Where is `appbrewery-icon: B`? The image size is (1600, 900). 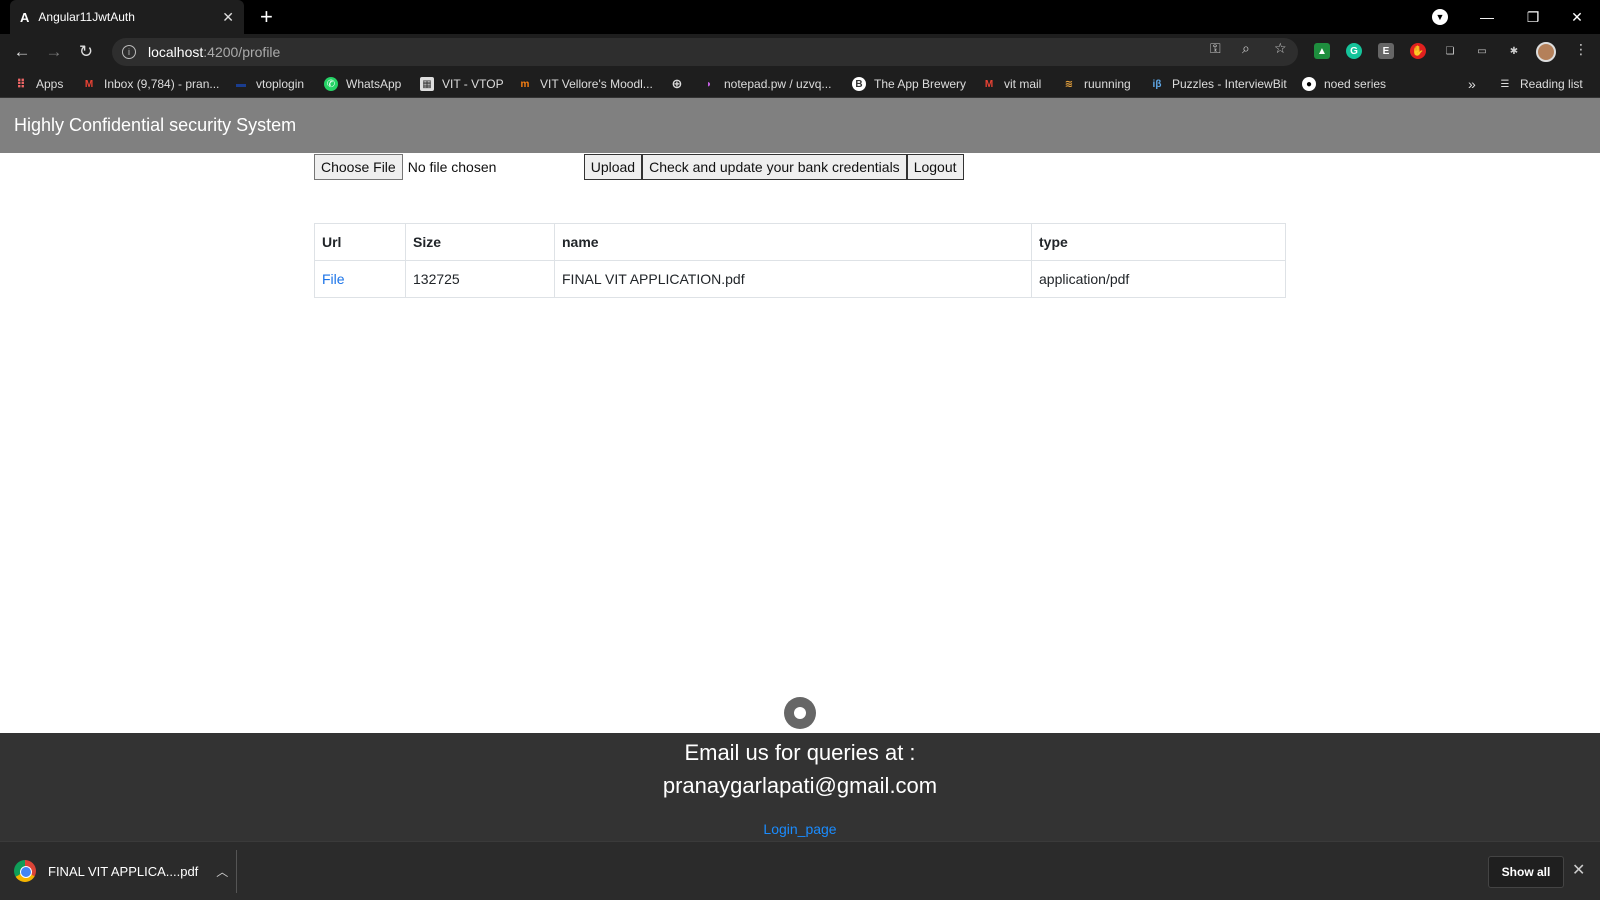 appbrewery-icon: B is located at coordinates (859, 84).